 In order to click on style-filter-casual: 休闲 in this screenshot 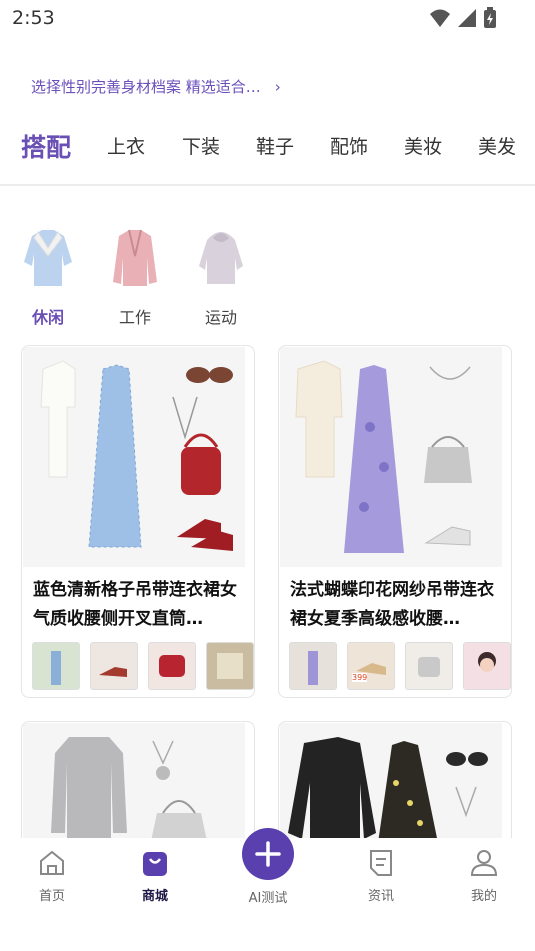, I will do `click(48, 277)`.